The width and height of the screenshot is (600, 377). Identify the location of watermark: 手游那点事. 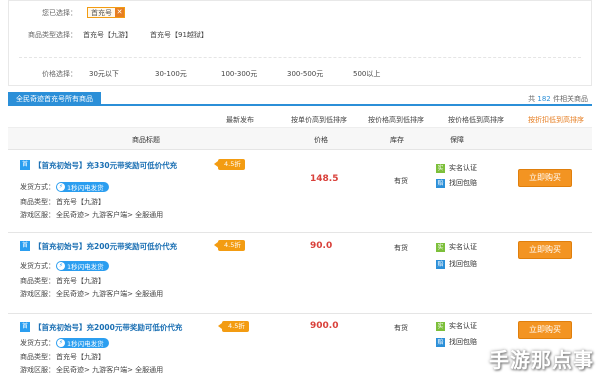
(541, 360).